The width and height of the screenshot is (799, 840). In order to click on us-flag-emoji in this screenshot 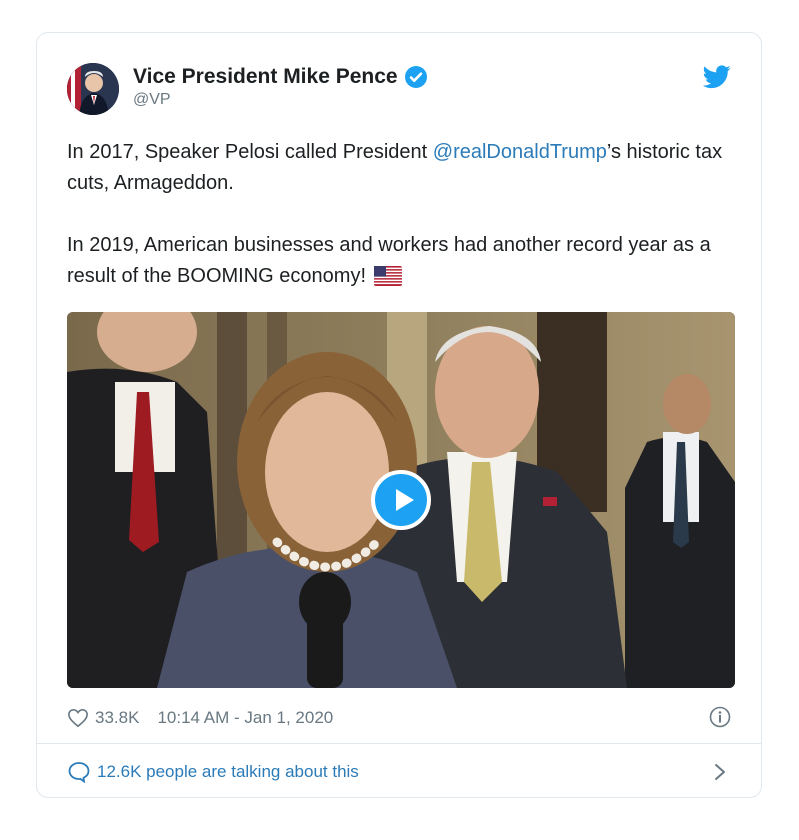, I will do `click(388, 276)`.